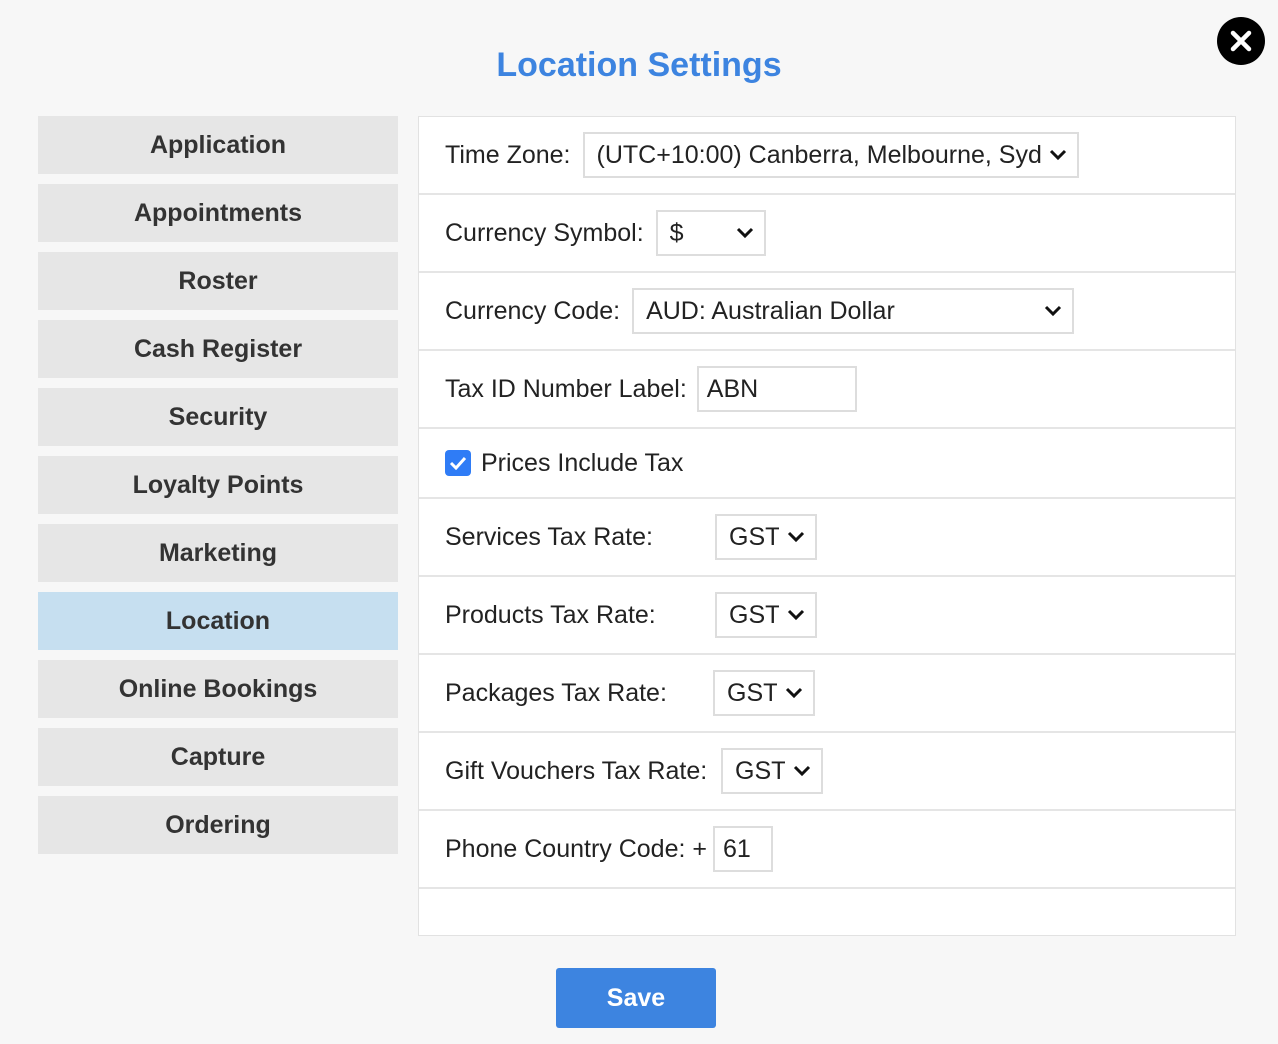  I want to click on sidebar-item-marketing: Marketing, so click(218, 553).